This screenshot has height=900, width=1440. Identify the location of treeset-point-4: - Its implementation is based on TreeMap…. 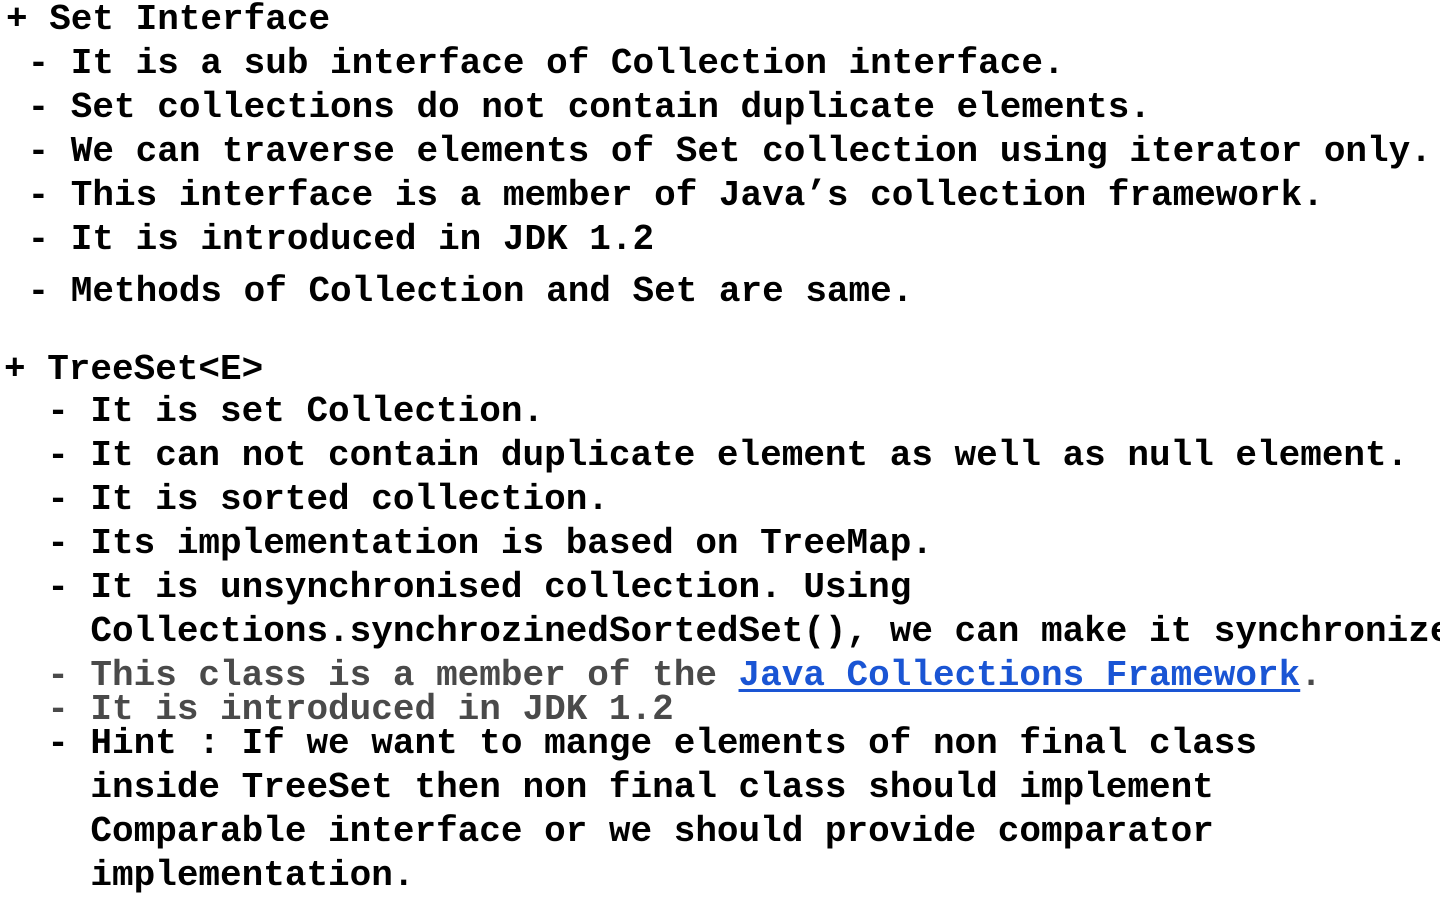
(468, 543).